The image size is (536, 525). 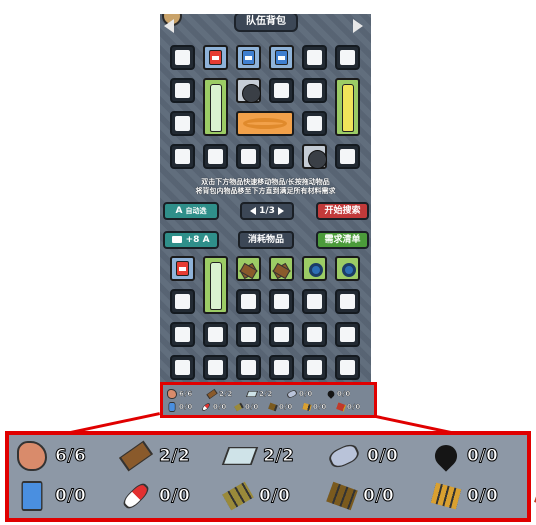 I want to click on page-prev-icon, so click(x=252, y=210).